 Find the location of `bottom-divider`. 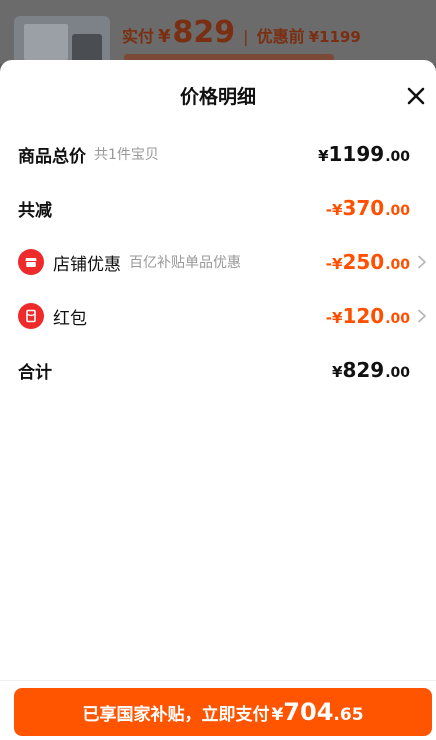

bottom-divider is located at coordinates (218, 680).